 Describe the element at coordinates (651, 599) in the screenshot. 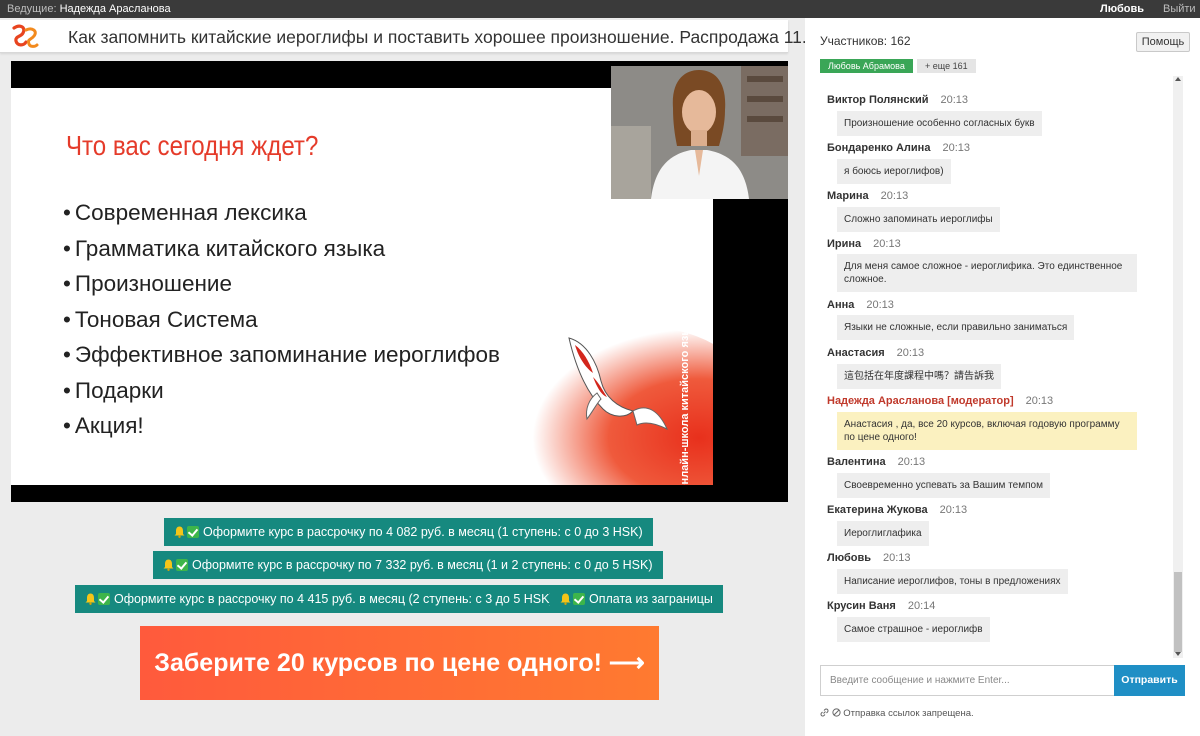

I see `offer-label: Оплата из заграницы` at that location.